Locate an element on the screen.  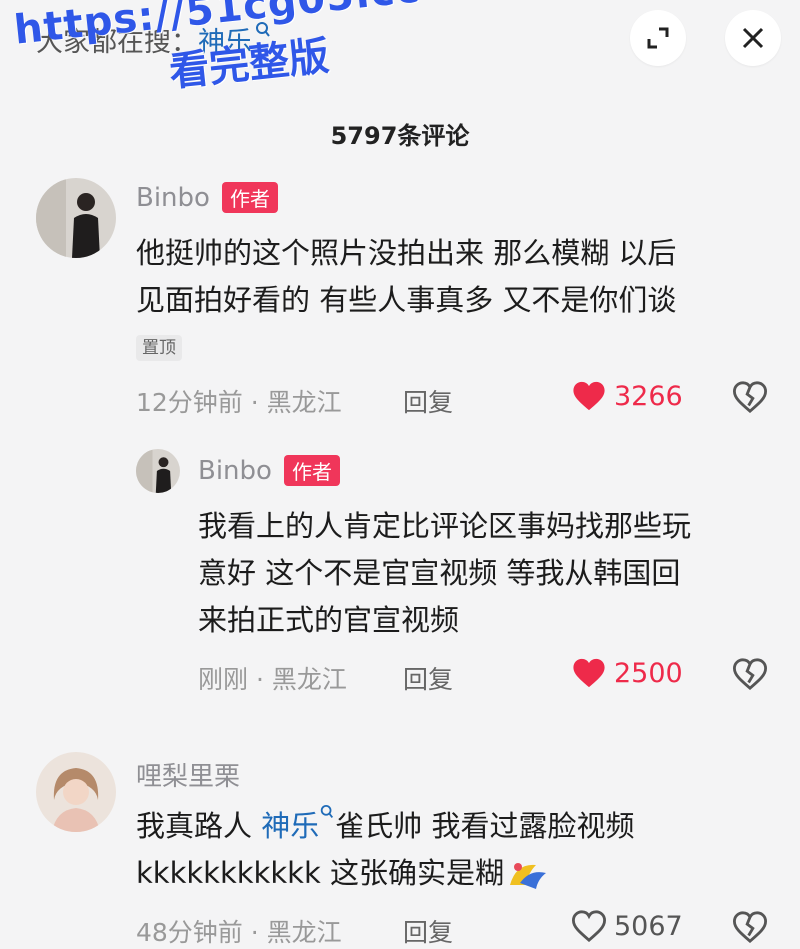
close-icon is located at coordinates (753, 38).